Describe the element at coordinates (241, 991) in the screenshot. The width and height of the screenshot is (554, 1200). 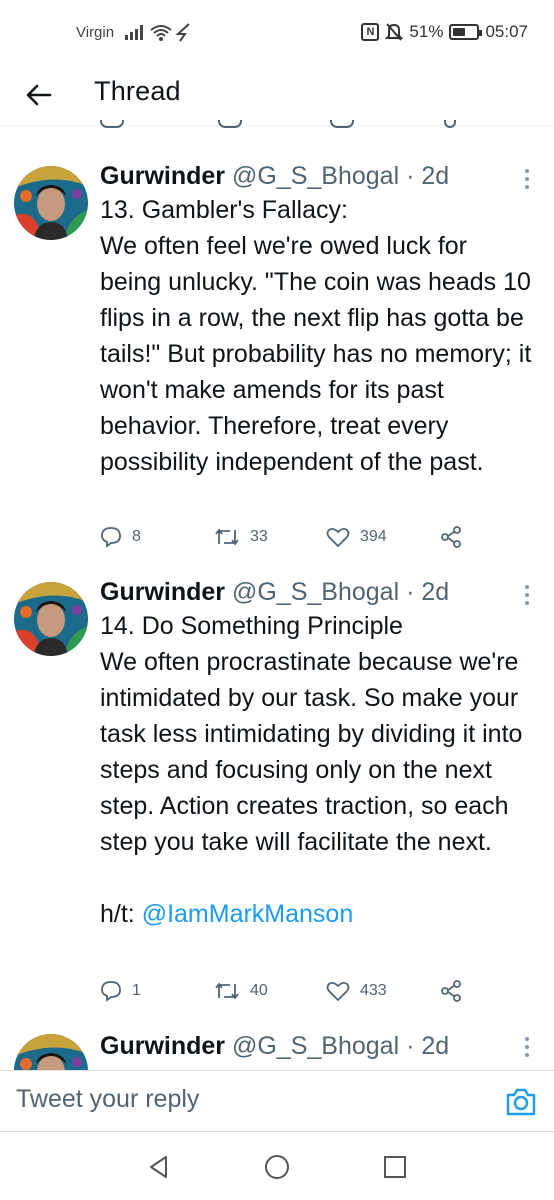
I see `retweet-button: 40` at that location.